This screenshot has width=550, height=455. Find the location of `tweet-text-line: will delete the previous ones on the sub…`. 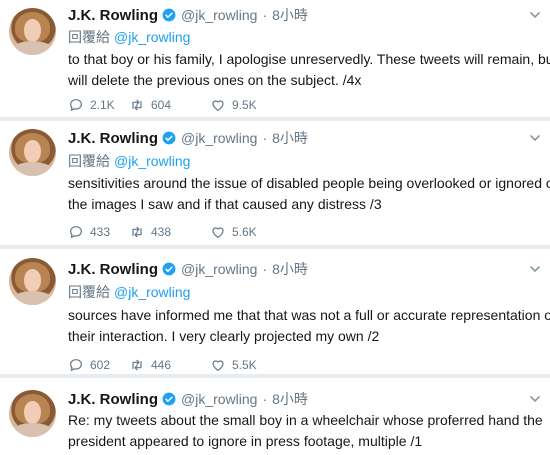

tweet-text-line: will delete the previous ones on the sub… is located at coordinates (215, 80).